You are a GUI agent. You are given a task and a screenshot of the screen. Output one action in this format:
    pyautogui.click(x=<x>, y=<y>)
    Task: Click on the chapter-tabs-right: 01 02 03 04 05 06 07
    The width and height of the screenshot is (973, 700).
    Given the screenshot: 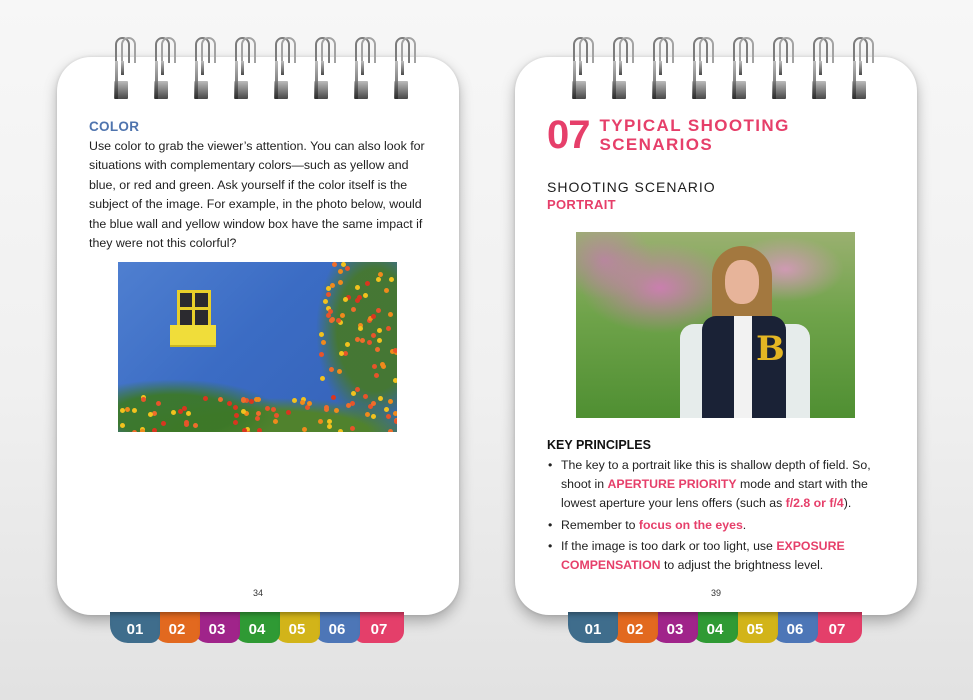 What is the action you would take?
    pyautogui.click(x=715, y=627)
    